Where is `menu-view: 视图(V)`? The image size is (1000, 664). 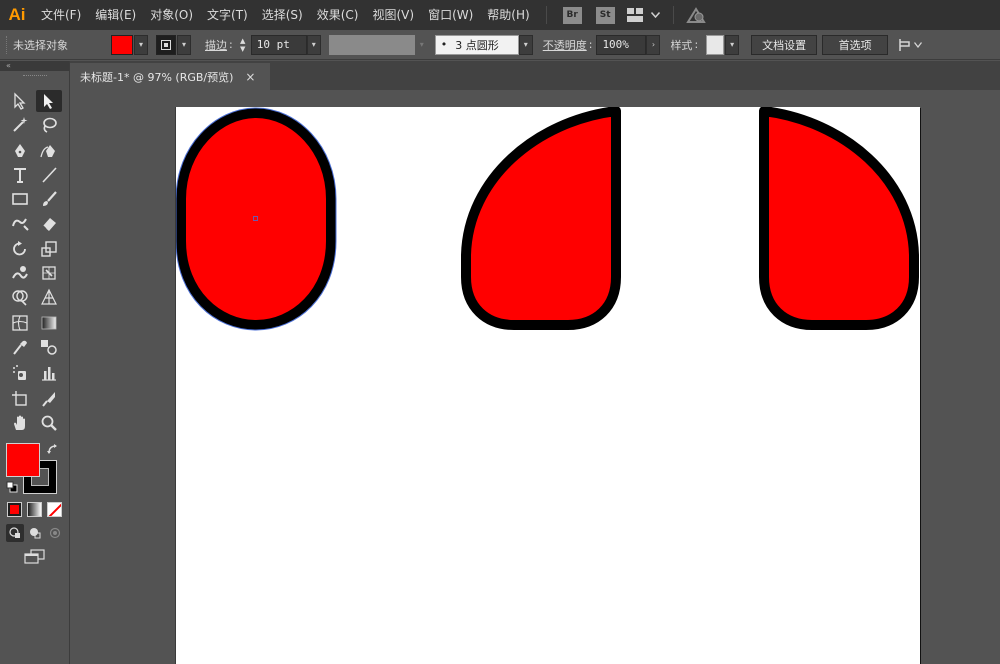 menu-view: 视图(V) is located at coordinates (393, 15).